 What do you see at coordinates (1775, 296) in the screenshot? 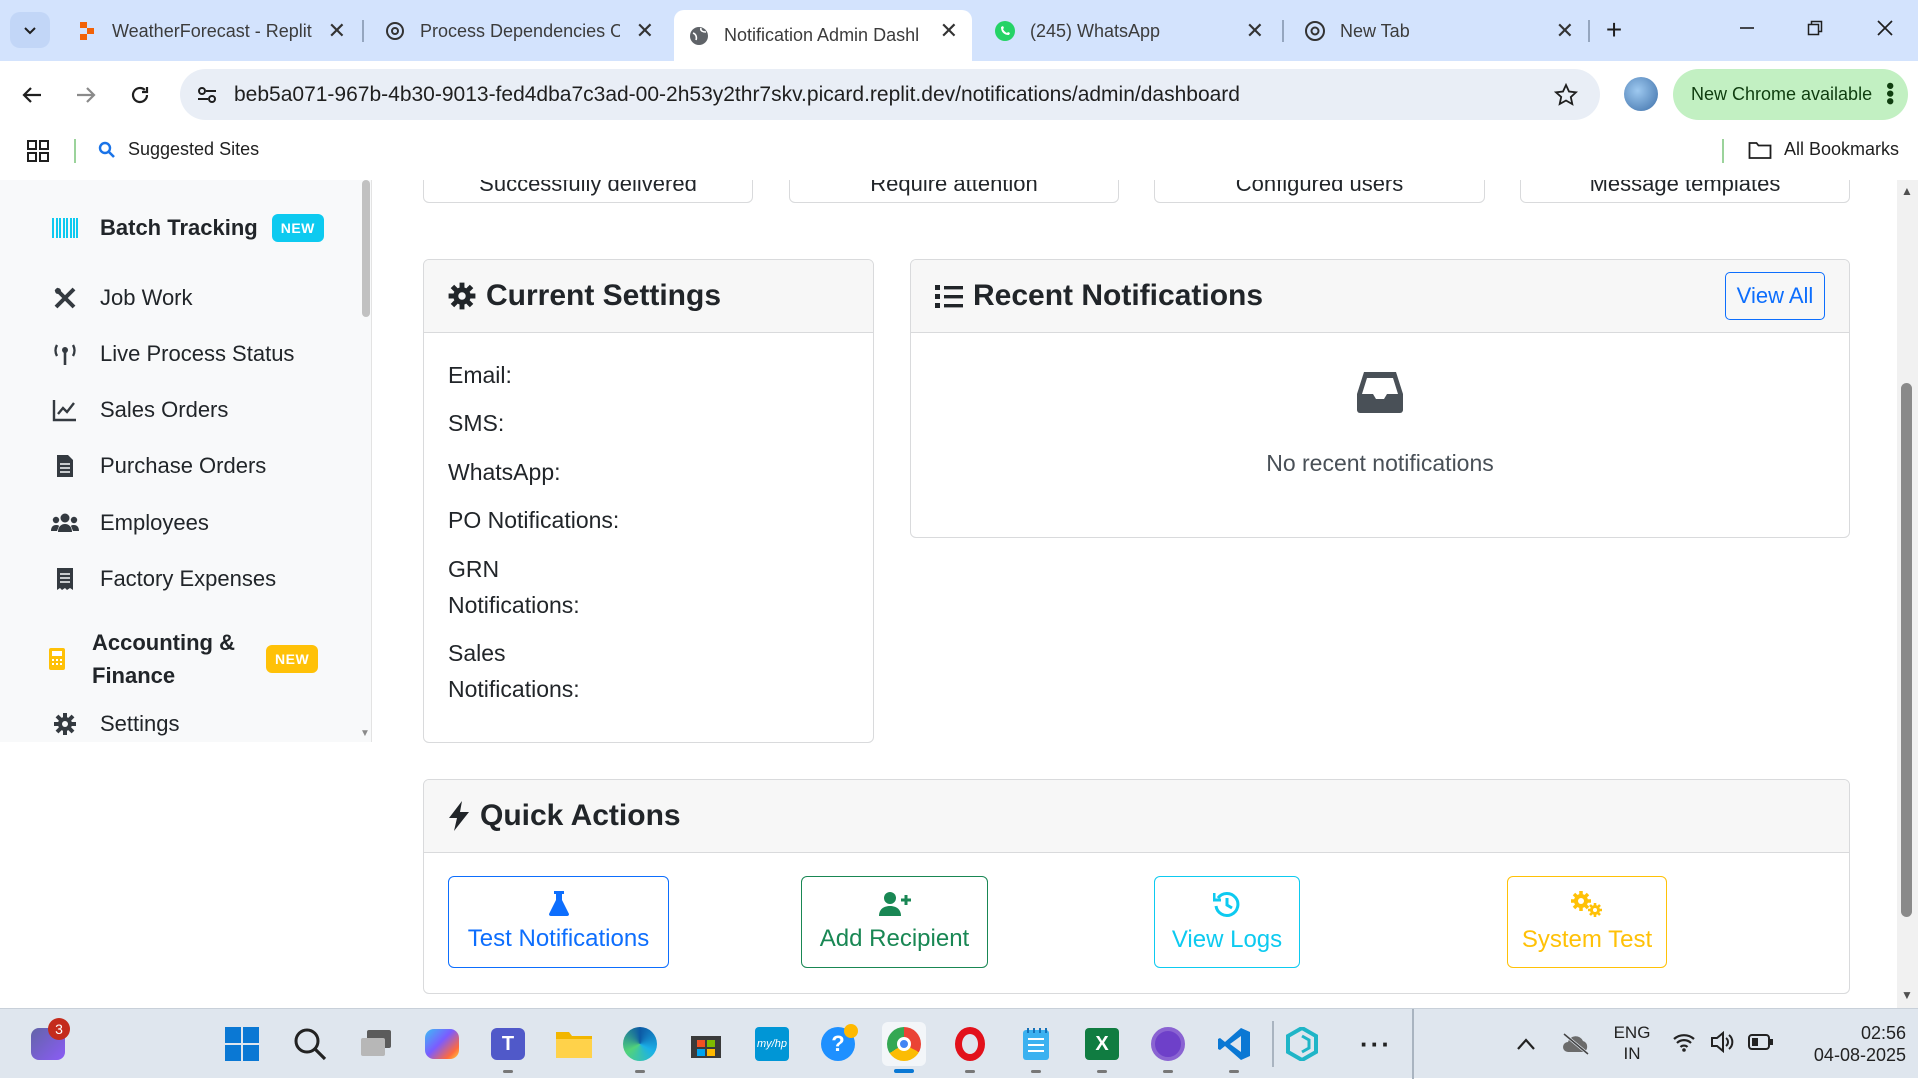
I see `view-all-button: View All` at bounding box center [1775, 296].